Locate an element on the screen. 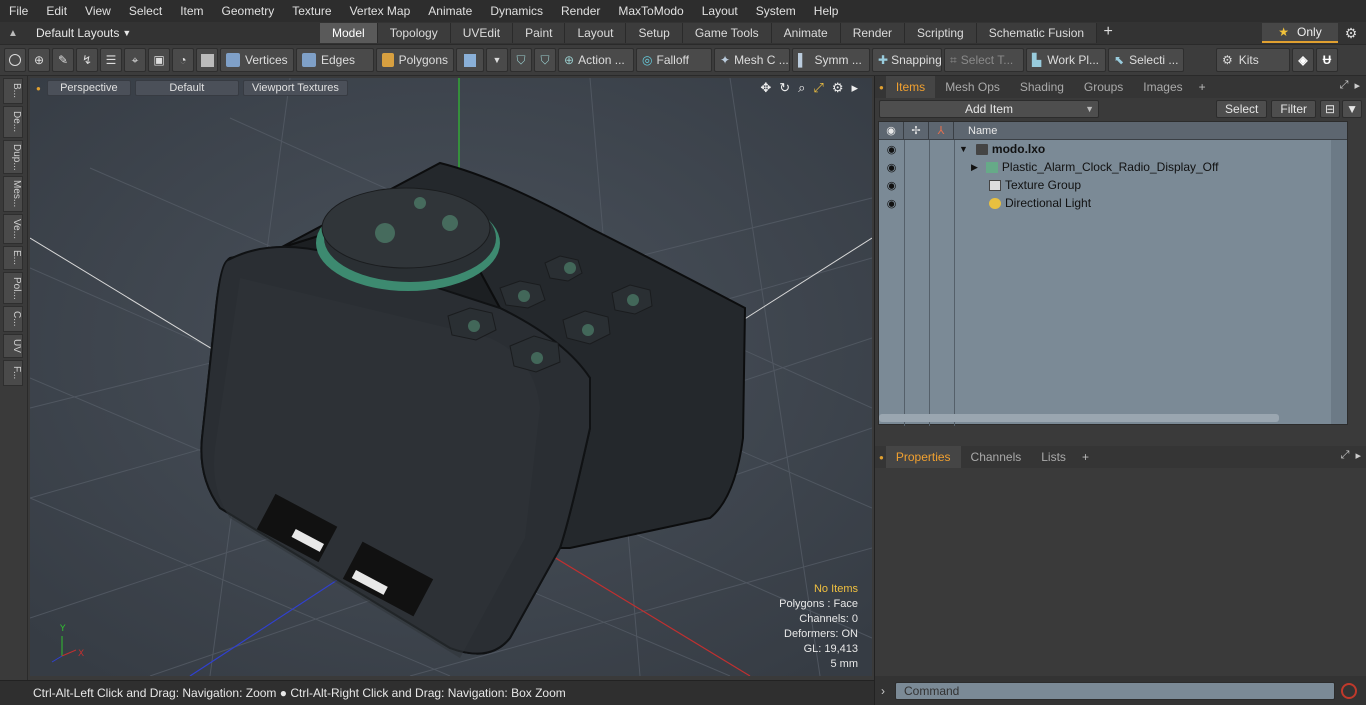  tree-row-directional-light: ◉ Directional Light is located at coordinates (1113, 203).